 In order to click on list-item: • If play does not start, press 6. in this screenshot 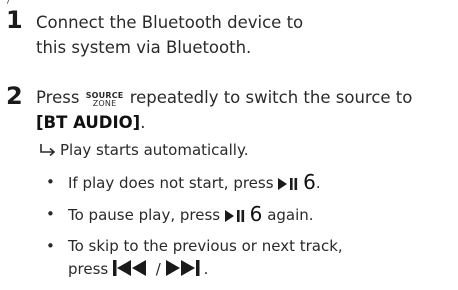, I will do `click(246, 184)`.